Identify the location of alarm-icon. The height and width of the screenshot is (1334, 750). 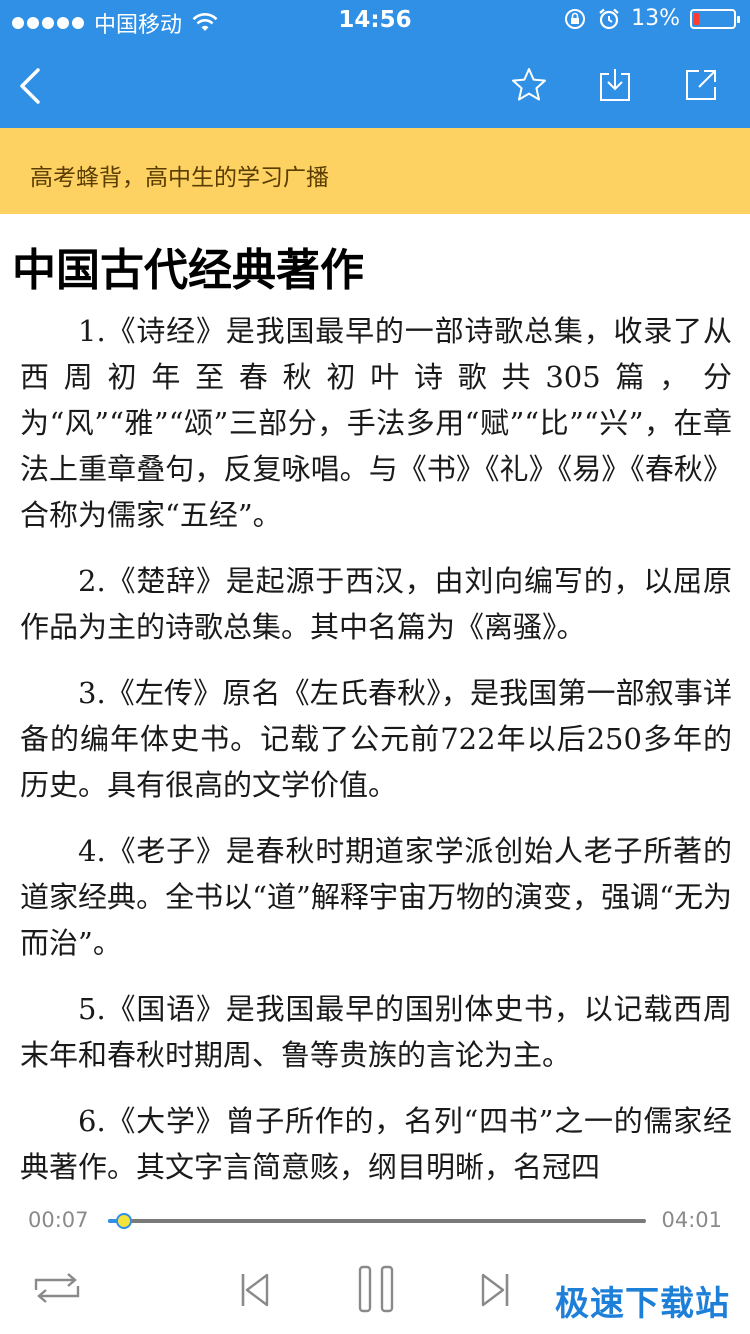
(609, 18).